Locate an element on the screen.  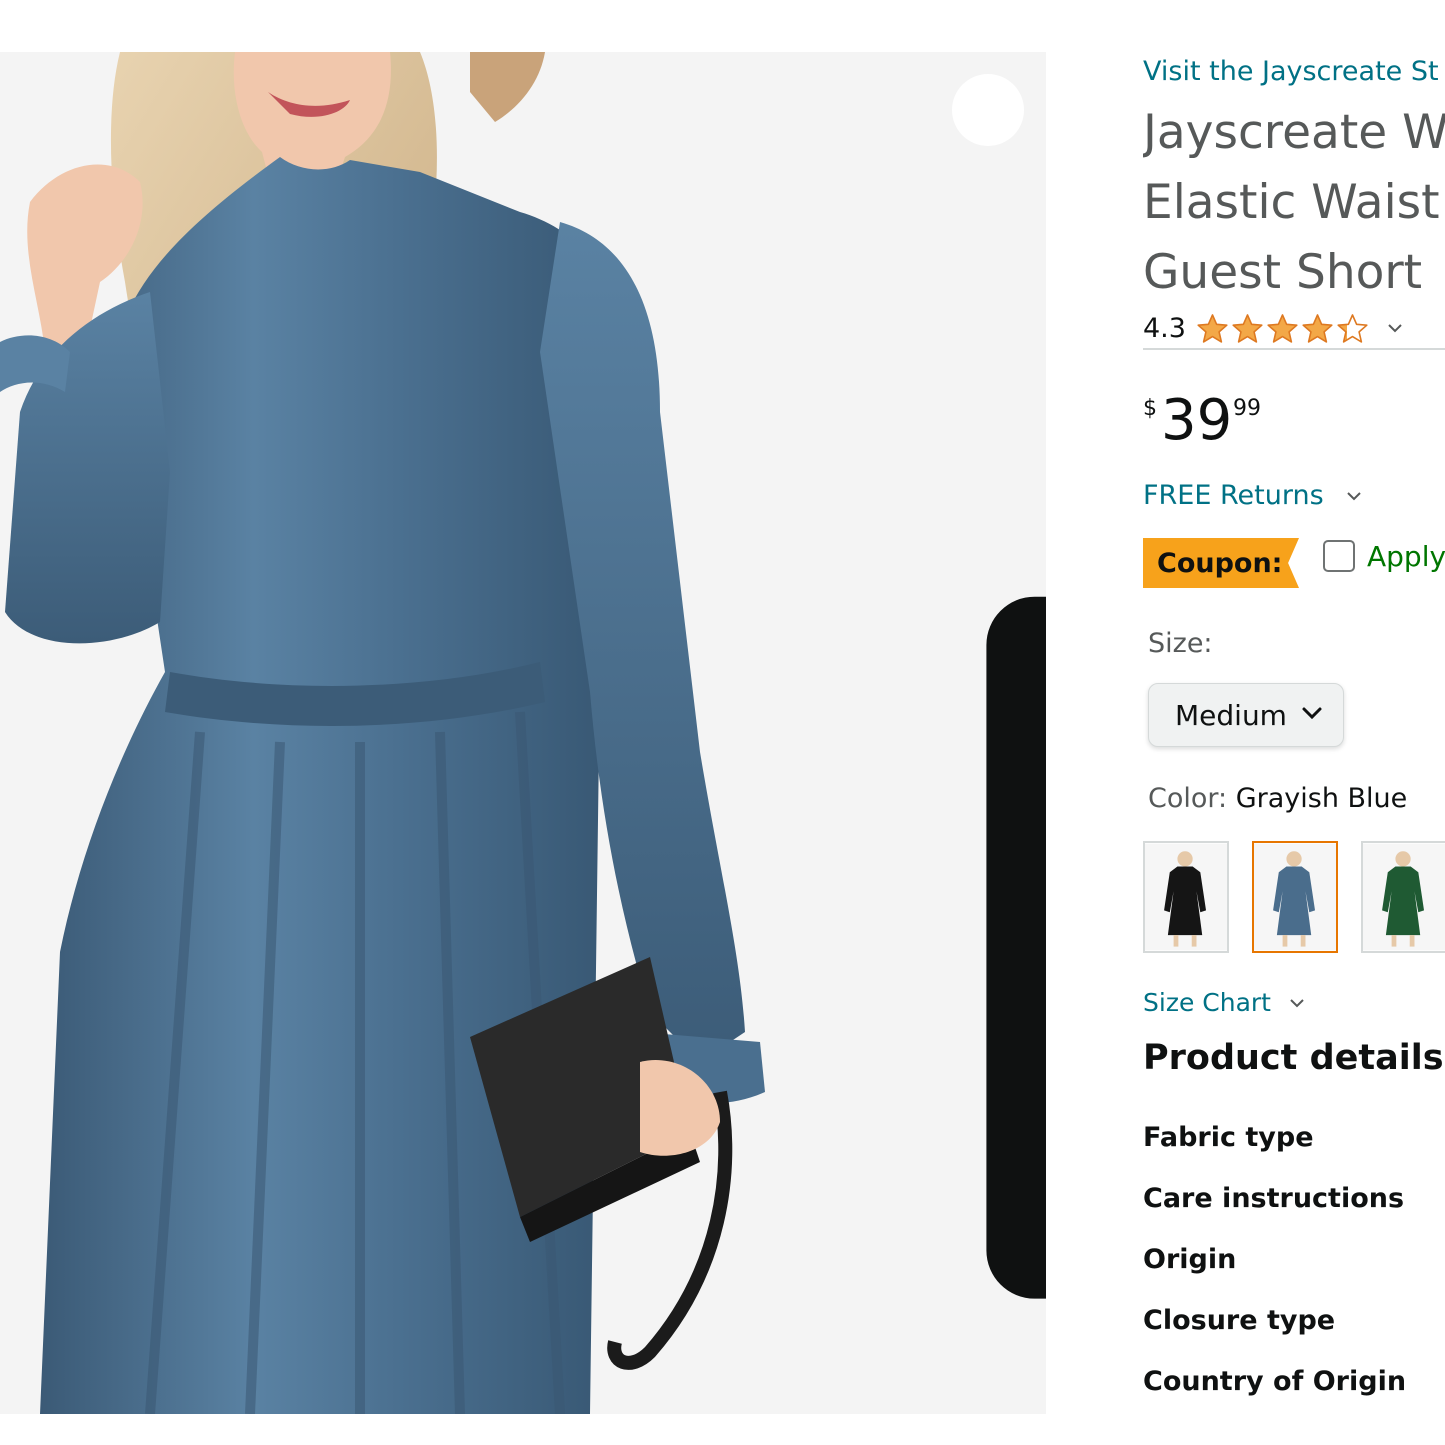
color-selection-label: Color: Grayish Blue is located at coordinates (1277, 798).